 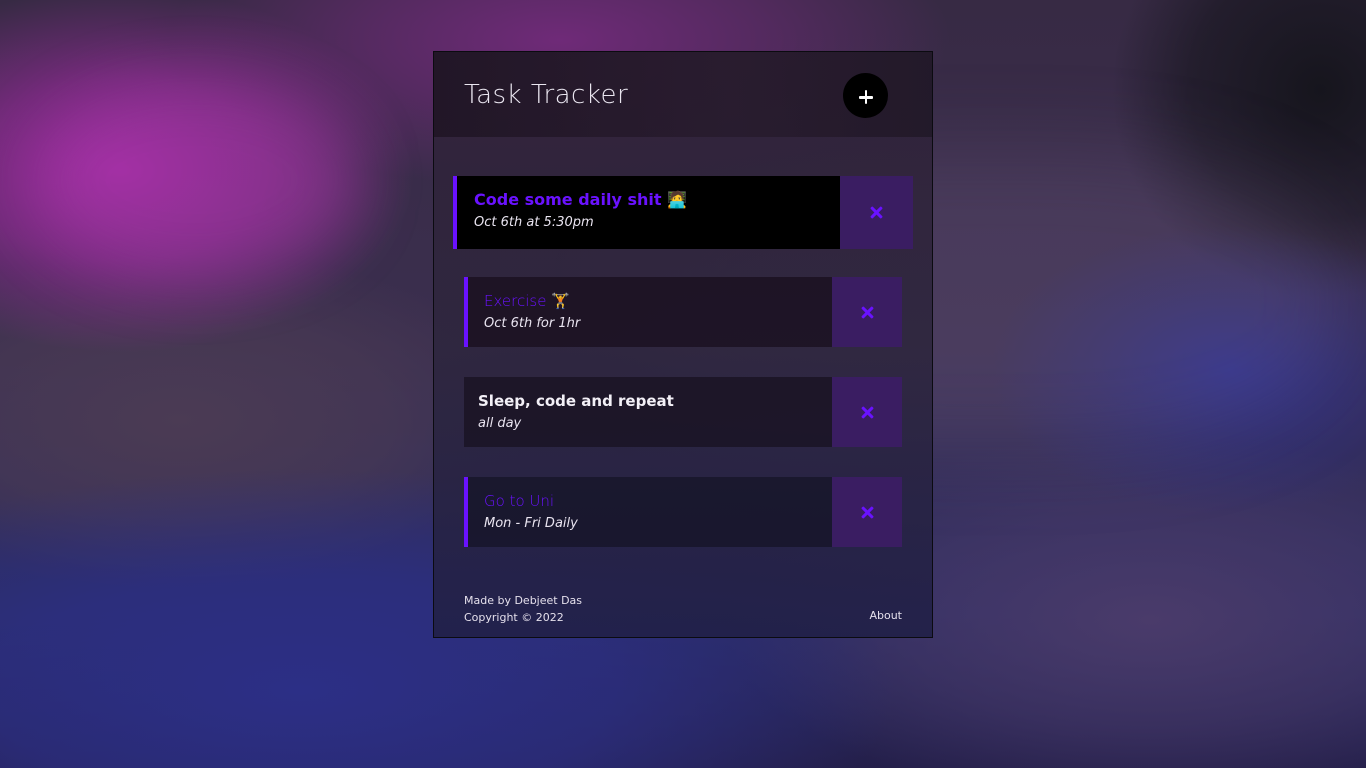 What do you see at coordinates (532, 323) in the screenshot?
I see `task-date: Oct 6th for 1hr` at bounding box center [532, 323].